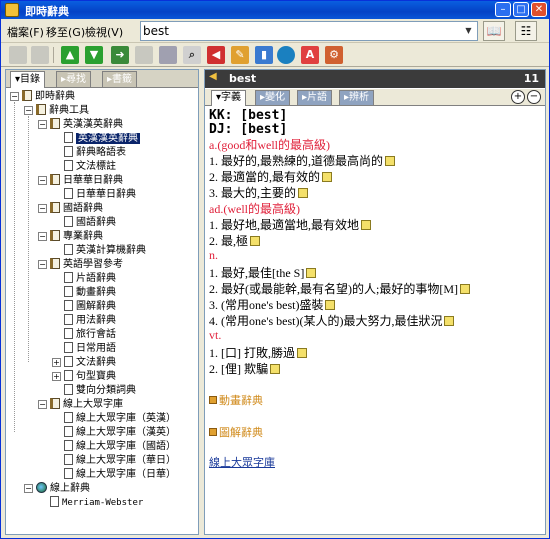  Describe the element at coordinates (84, 363) in the screenshot. I see `tree-node-grammar: + 文法辭典` at that location.